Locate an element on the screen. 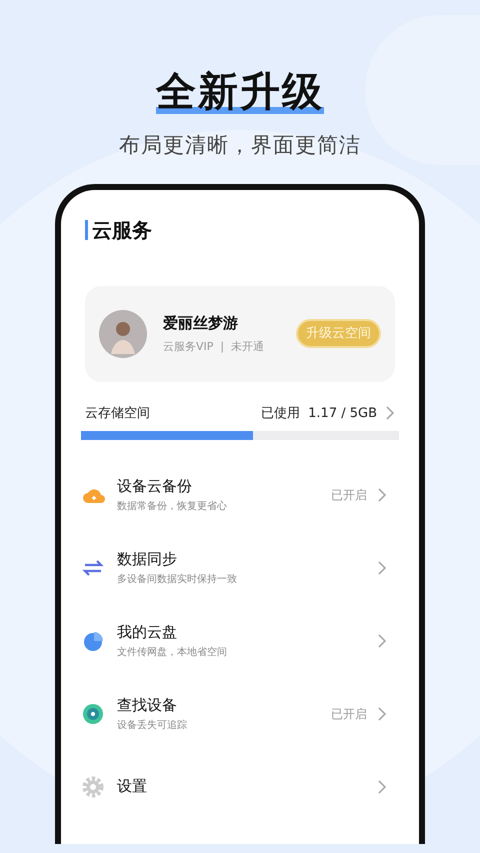 Image resolution: width=480 pixels, height=853 pixels. settings-icon is located at coordinates (93, 786).